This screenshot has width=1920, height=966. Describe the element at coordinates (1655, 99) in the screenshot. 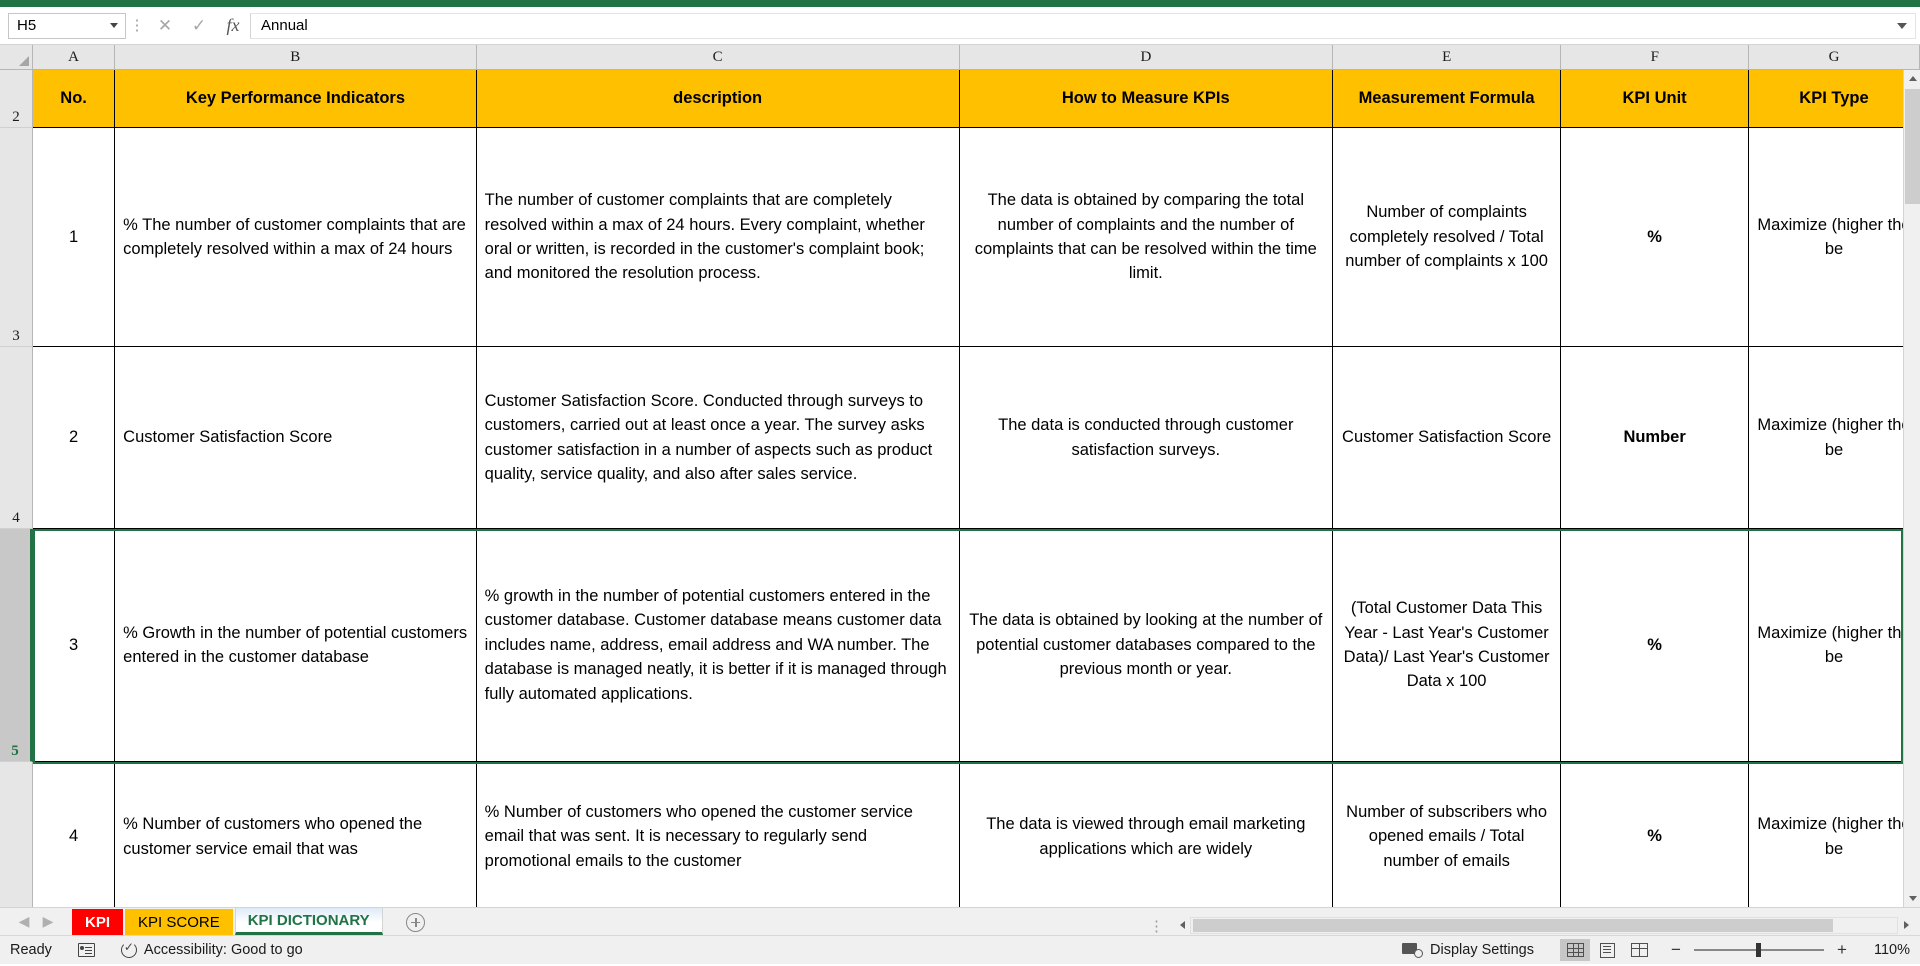

I see `header-cell-unit: KPI Unit` at that location.